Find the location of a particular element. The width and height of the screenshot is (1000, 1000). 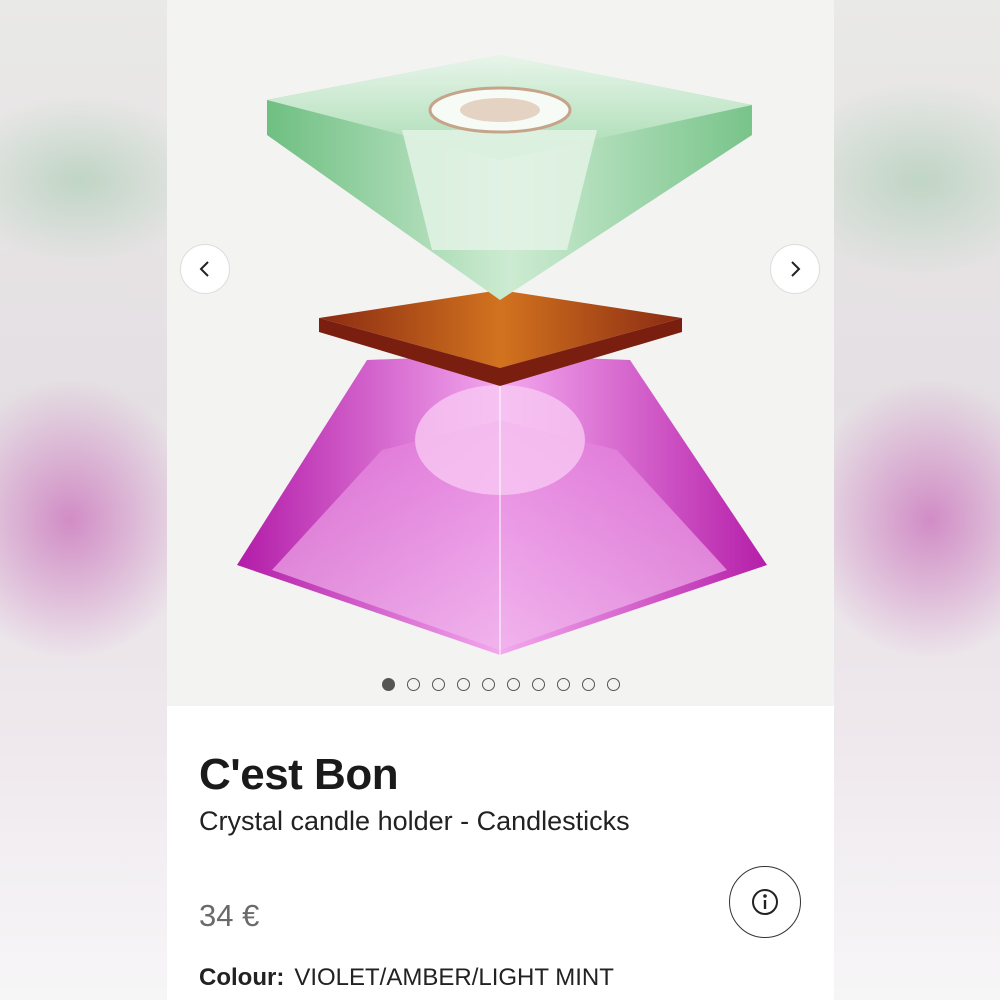

info-icon is located at coordinates (765, 902).